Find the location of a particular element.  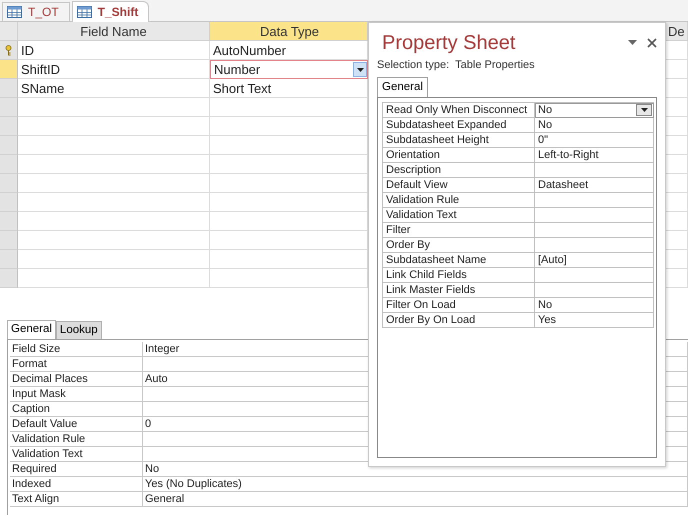

property-label: Indexed is located at coordinates (76, 484).